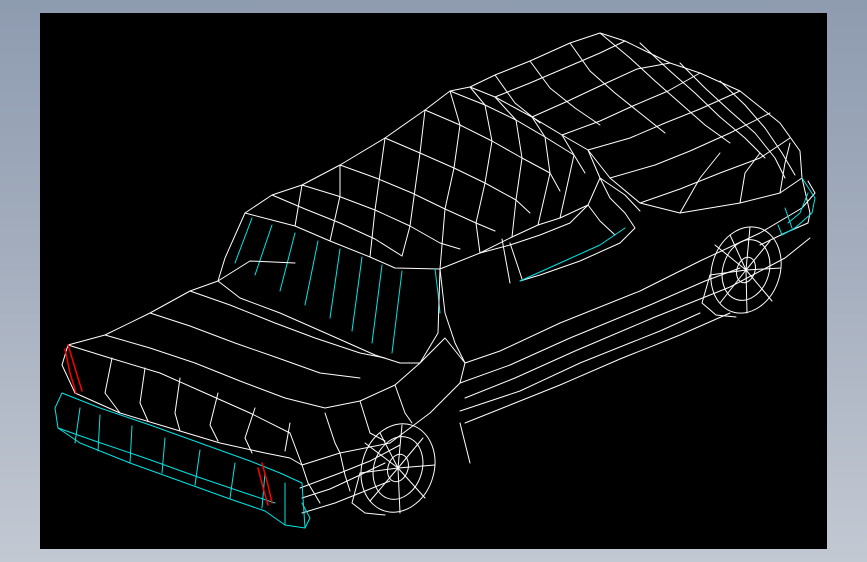 Image resolution: width=867 pixels, height=562 pixels. Describe the element at coordinates (422, 178) in the screenshot. I see `roof-mesh` at that location.